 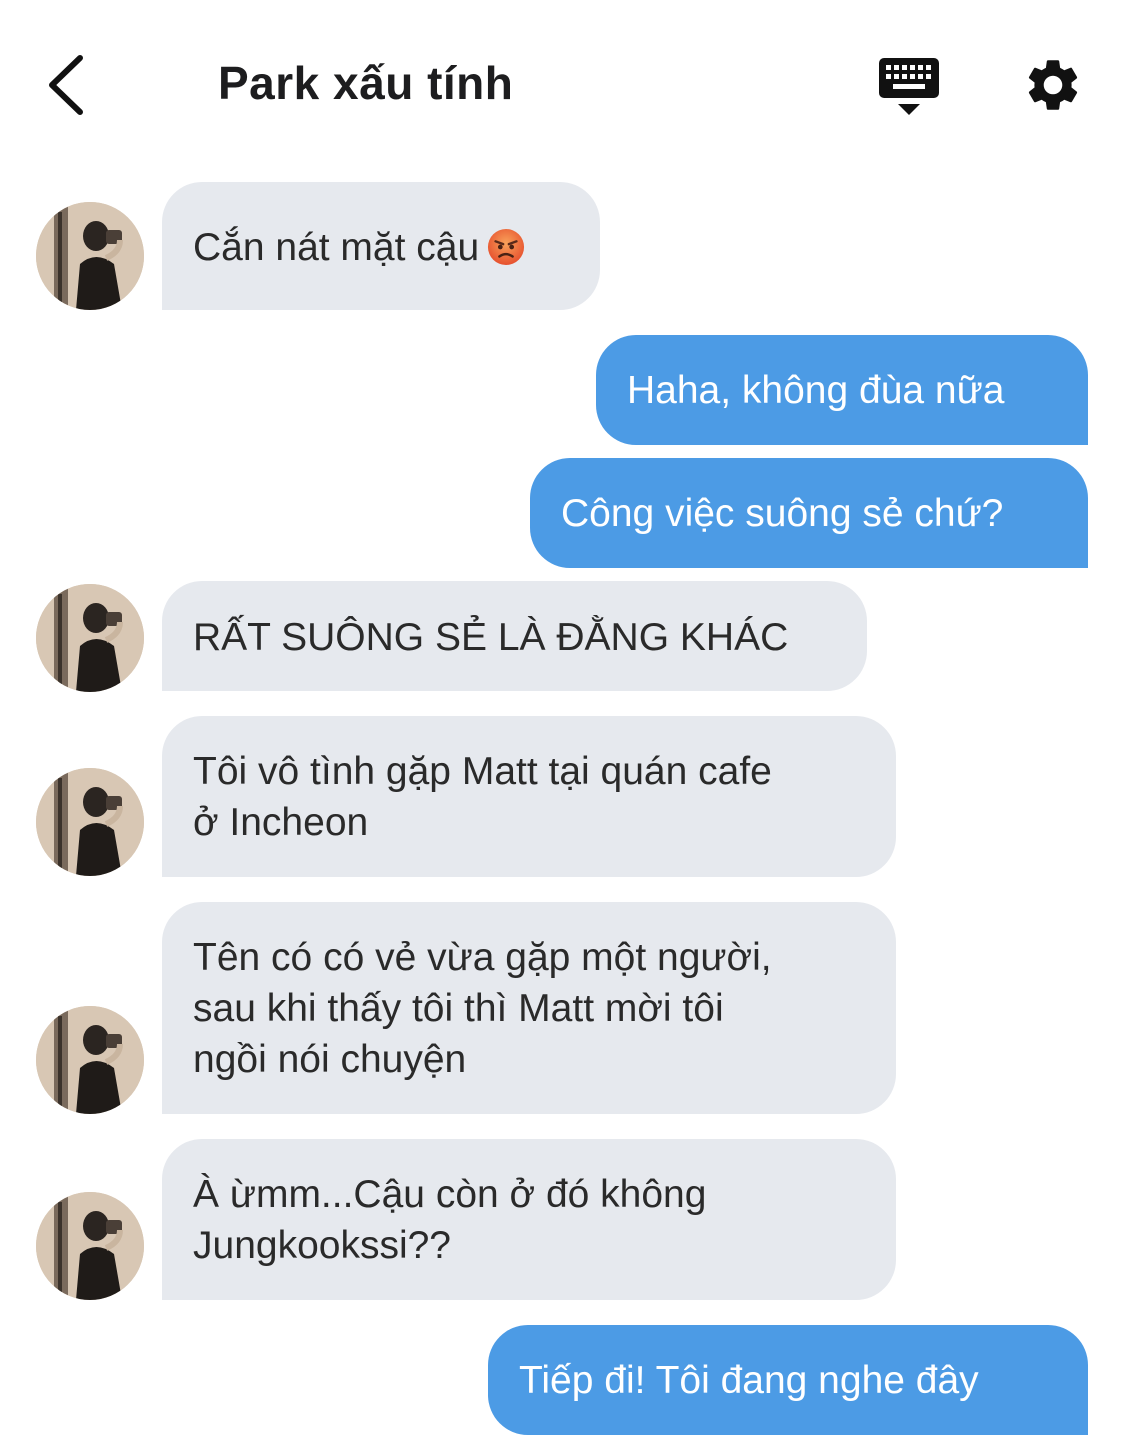 I want to click on angry-face-emoji, so click(x=506, y=247).